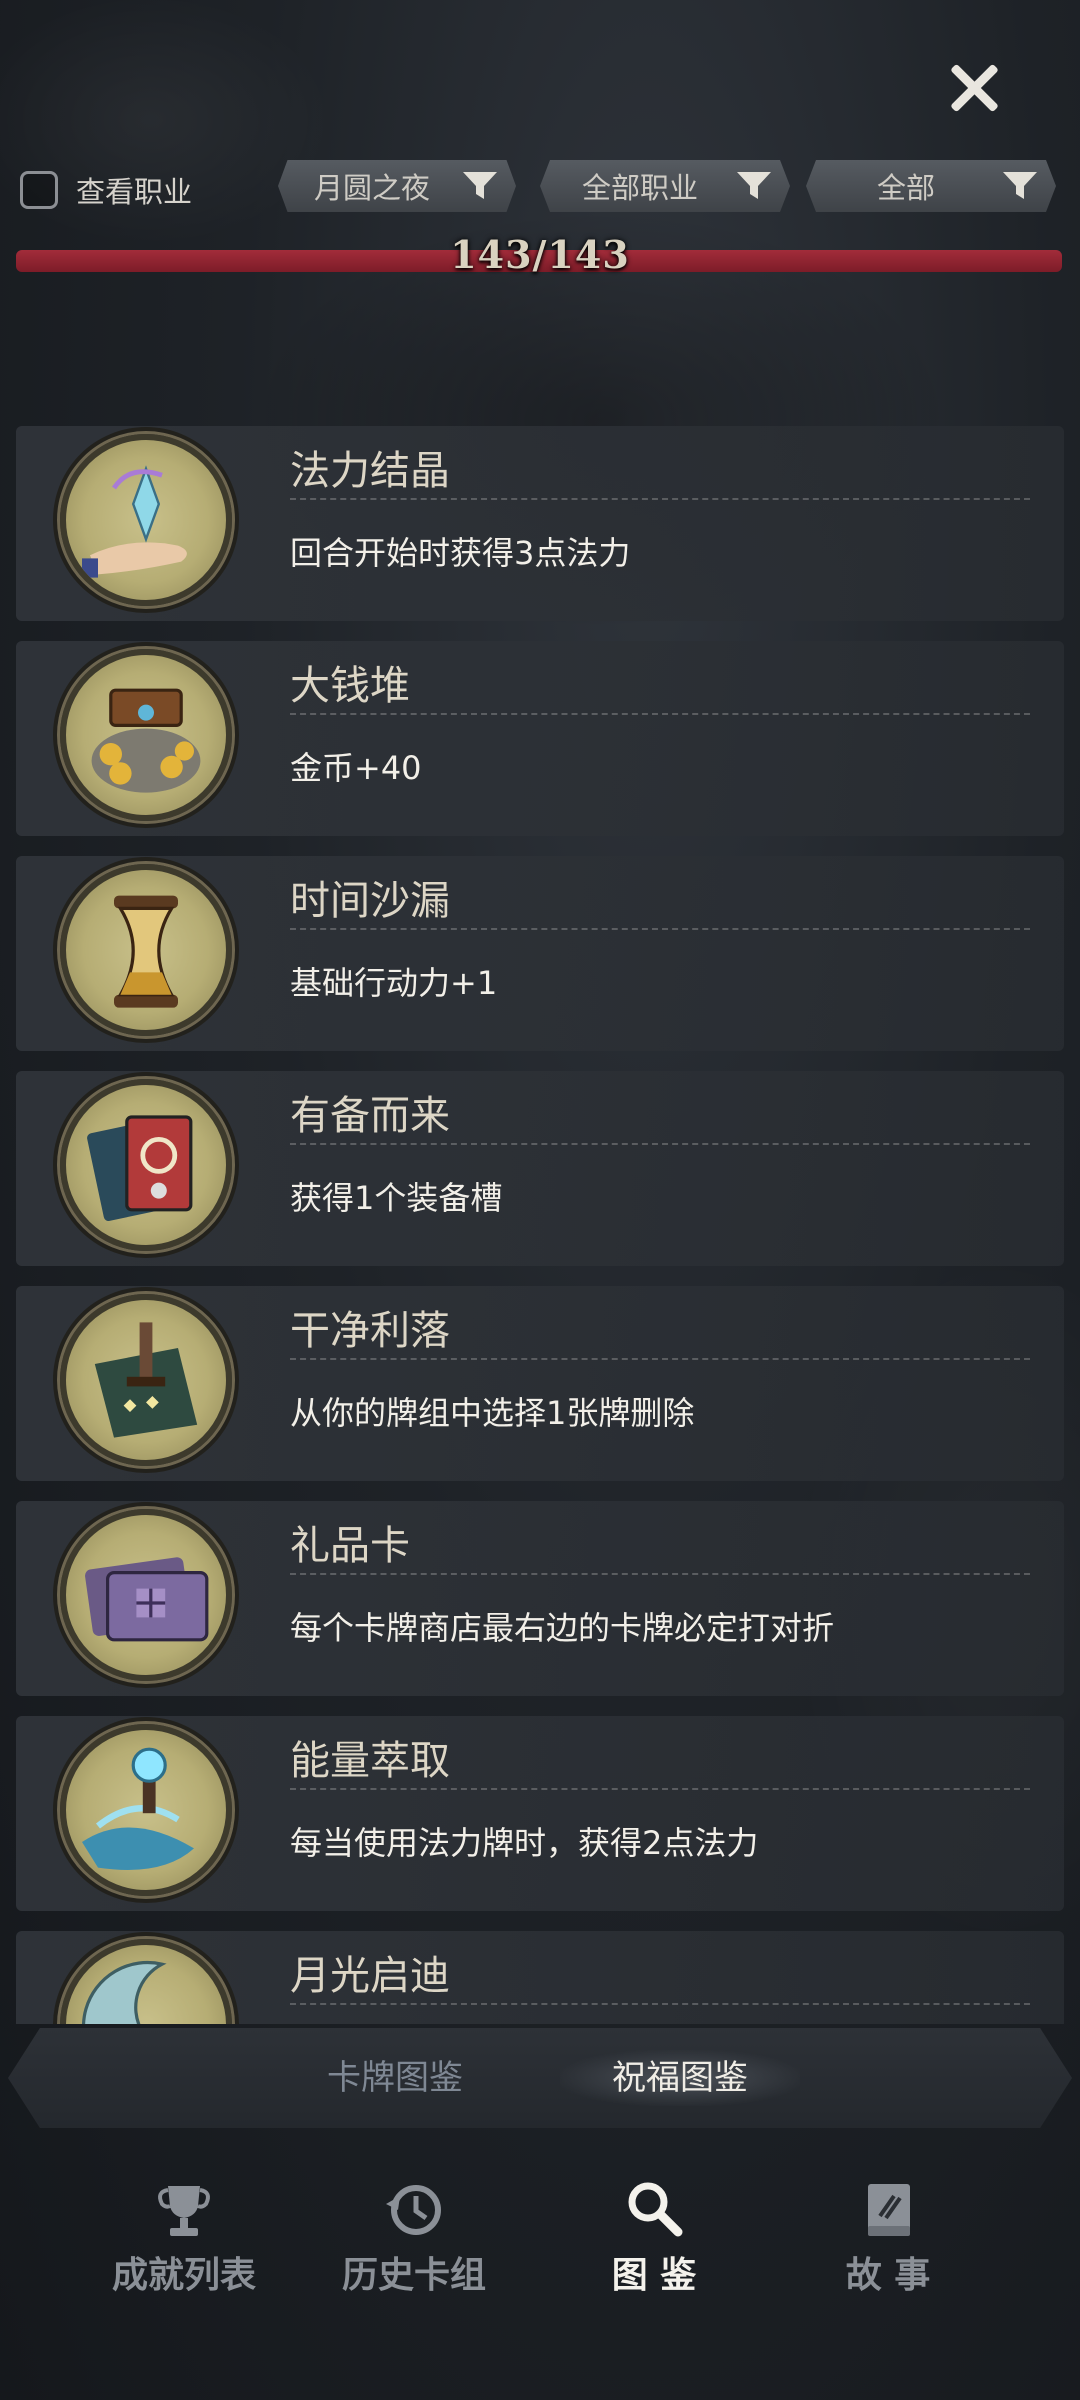  What do you see at coordinates (39, 190) in the screenshot?
I see `checkbox` at bounding box center [39, 190].